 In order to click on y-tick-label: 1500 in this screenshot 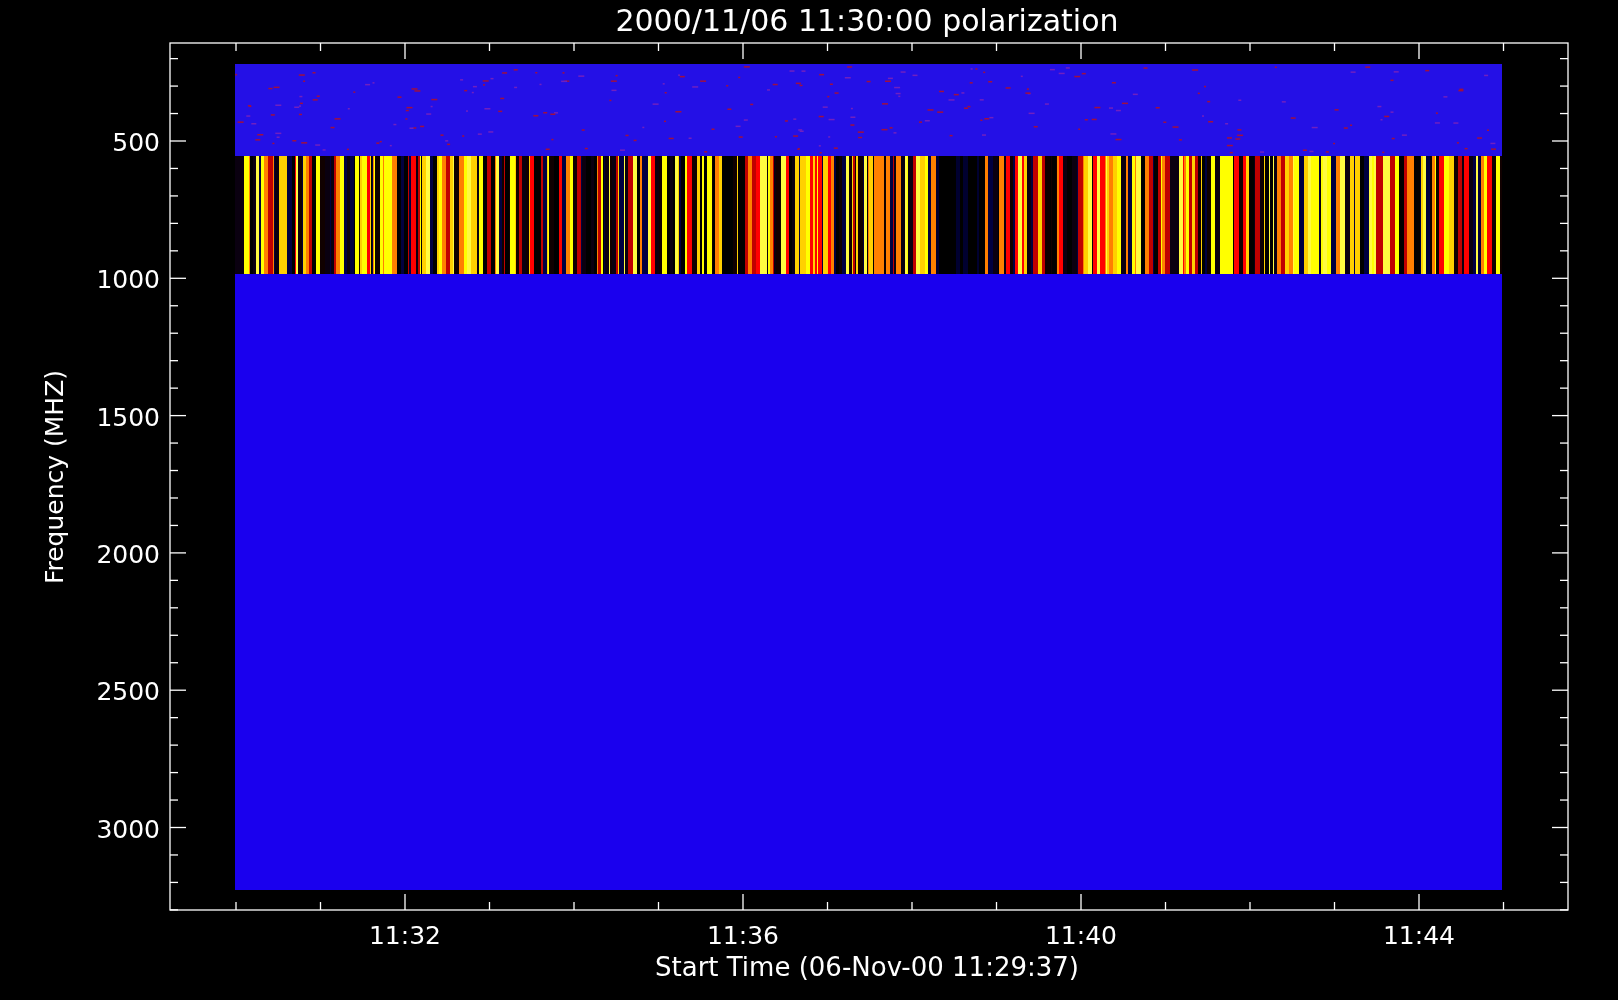, I will do `click(128, 417)`.